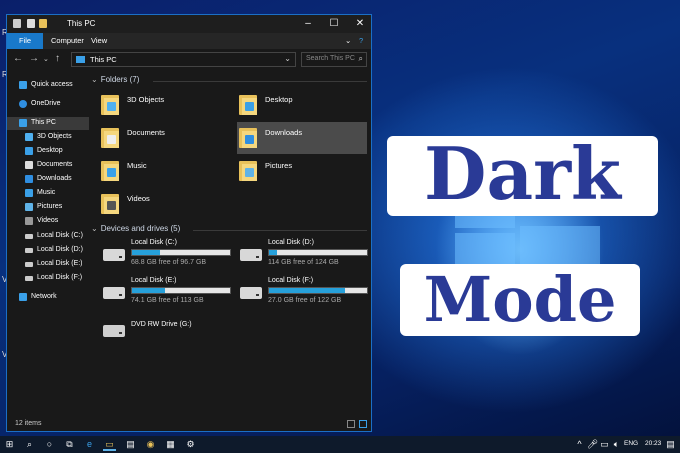 This screenshot has width=680, height=453. I want to click on maximize-button: ☐, so click(334, 24).